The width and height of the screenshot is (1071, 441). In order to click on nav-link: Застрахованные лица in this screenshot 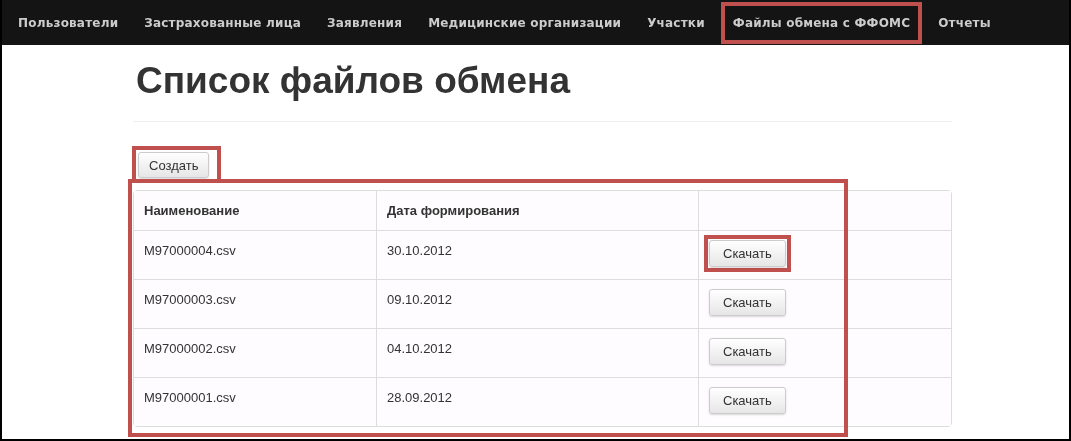, I will do `click(223, 22)`.